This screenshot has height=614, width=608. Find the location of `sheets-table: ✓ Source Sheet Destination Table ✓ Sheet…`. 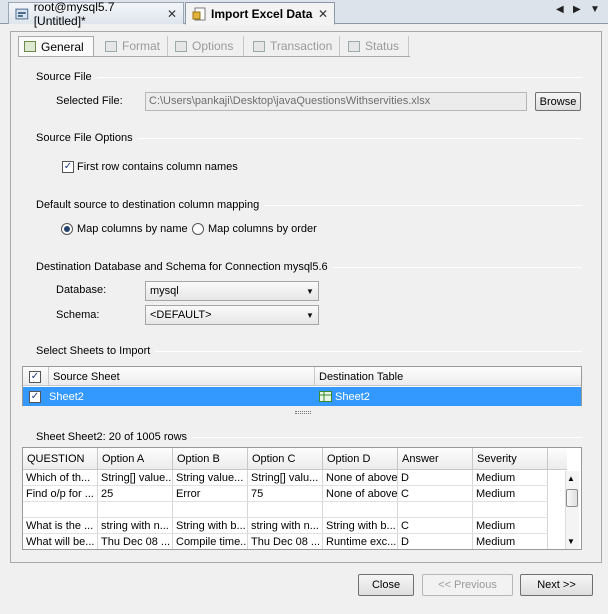

sheets-table: ✓ Source Sheet Destination Table ✓ Sheet… is located at coordinates (302, 386).